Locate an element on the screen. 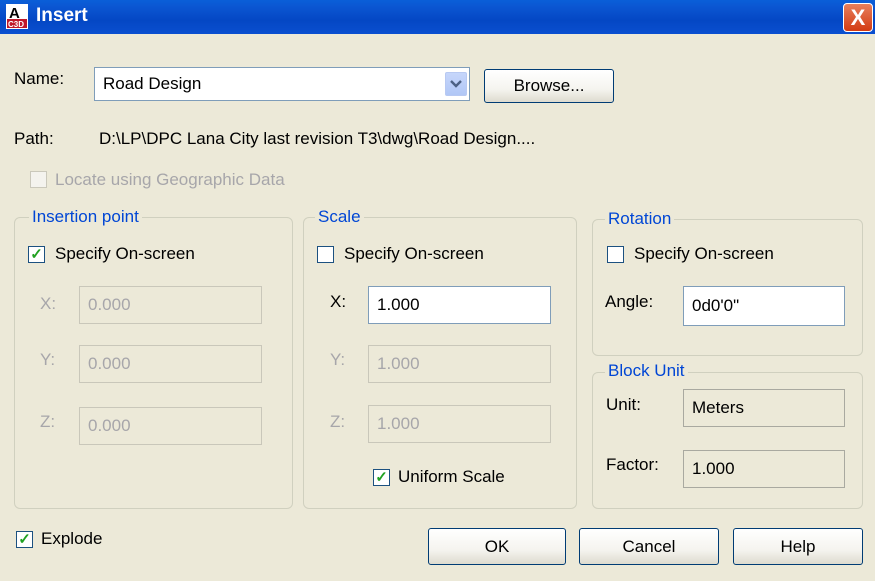 This screenshot has width=875, height=581. explode-label: Explode is located at coordinates (72, 538).